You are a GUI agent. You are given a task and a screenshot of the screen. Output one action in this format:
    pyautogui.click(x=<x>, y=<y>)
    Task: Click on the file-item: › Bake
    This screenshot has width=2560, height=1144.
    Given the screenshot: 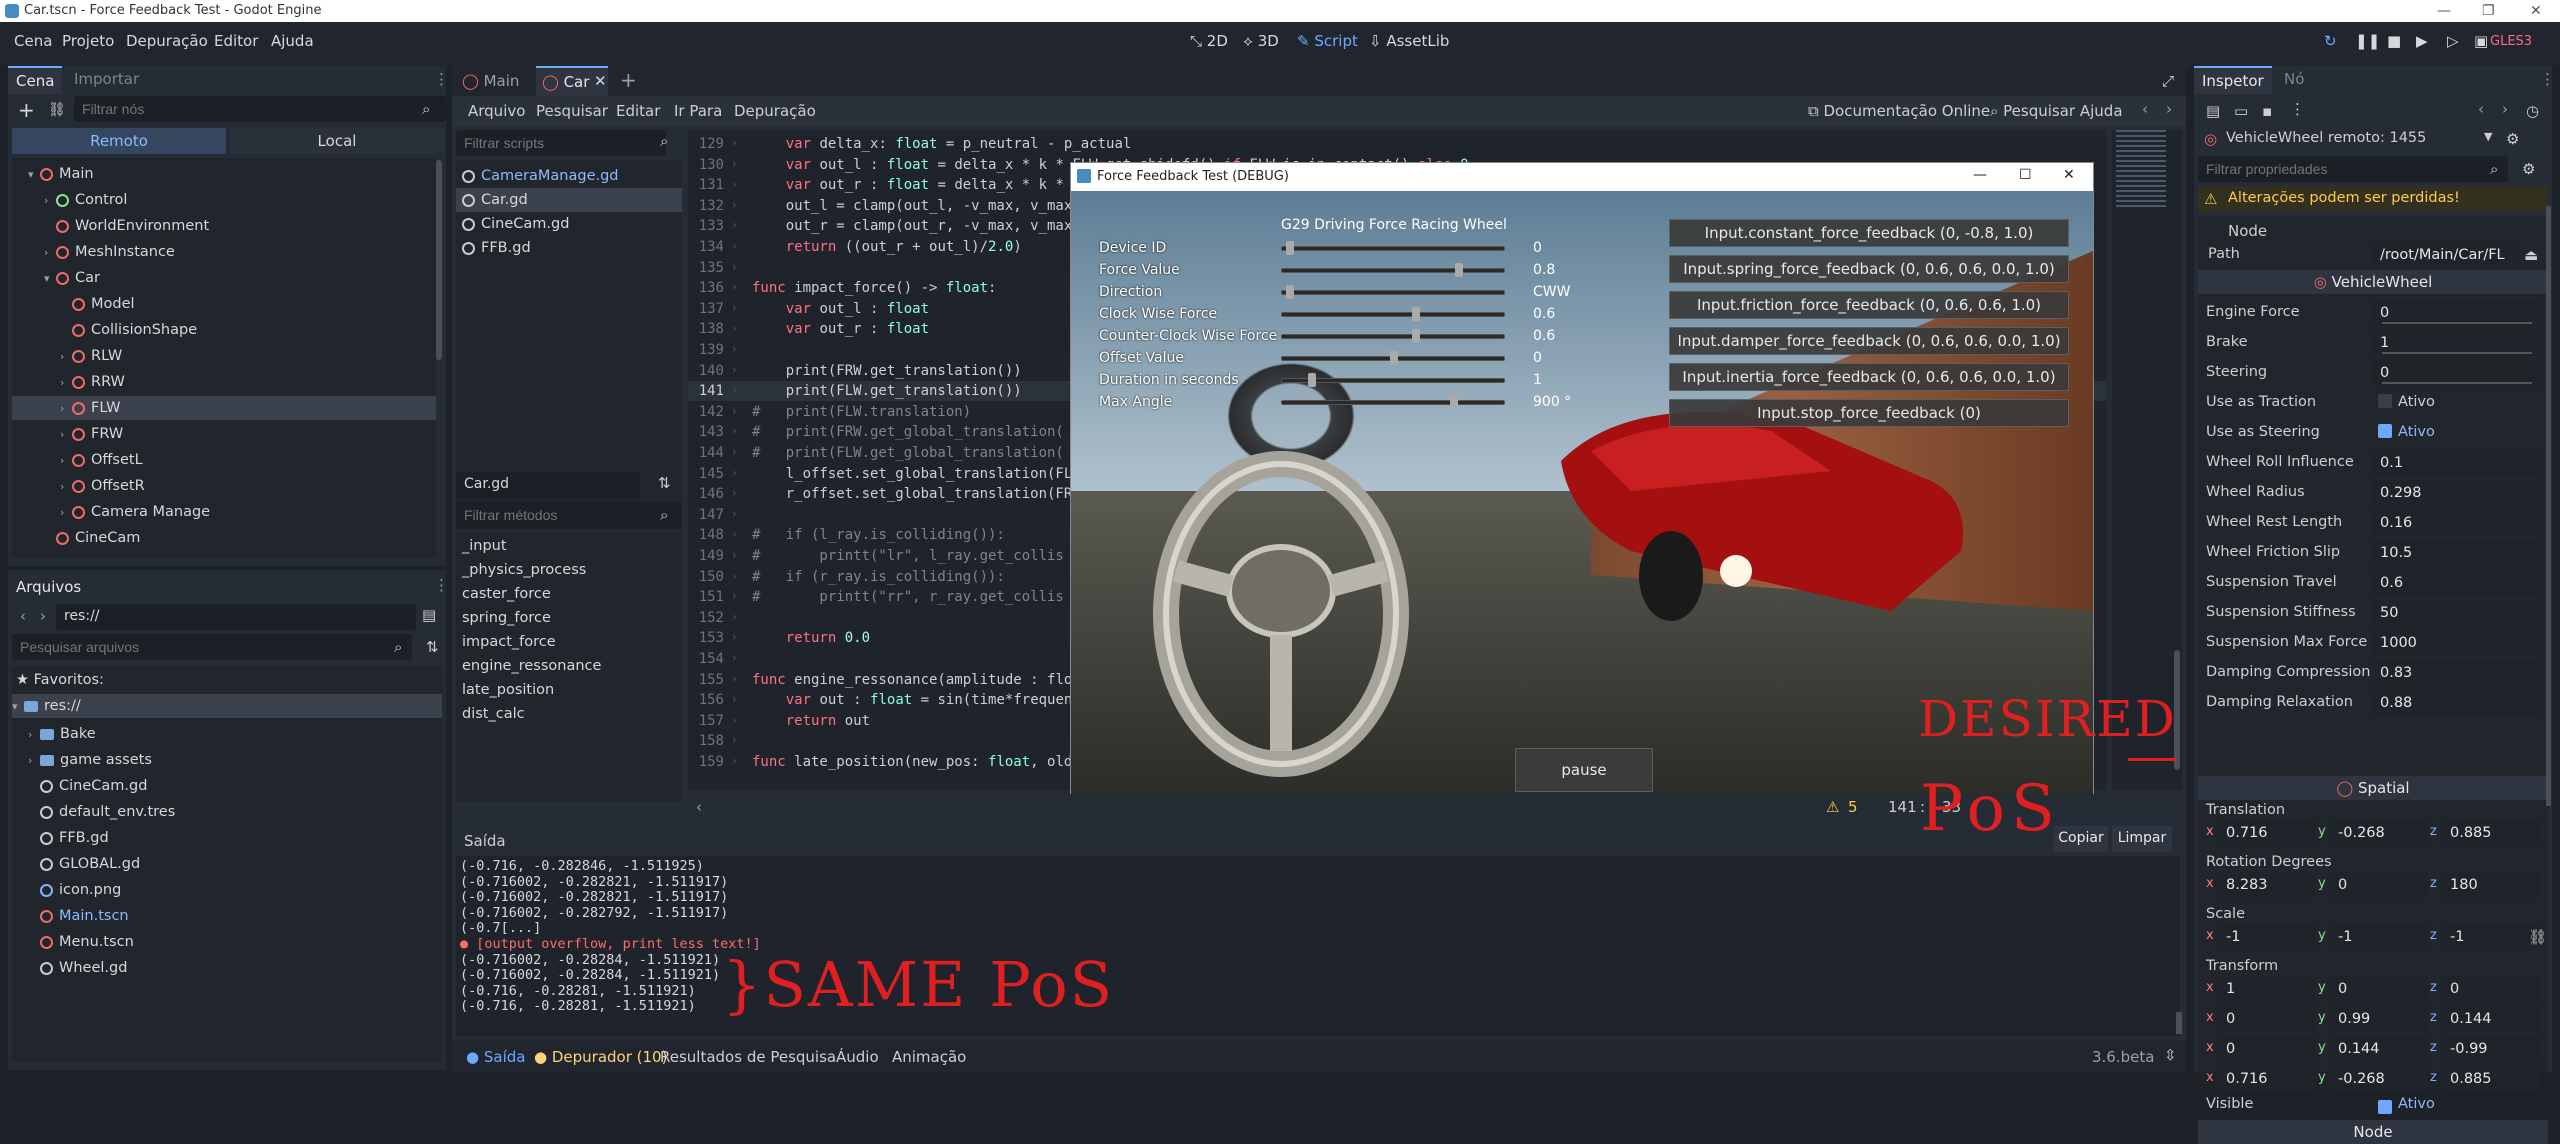 What is the action you would take?
    pyautogui.click(x=233, y=734)
    